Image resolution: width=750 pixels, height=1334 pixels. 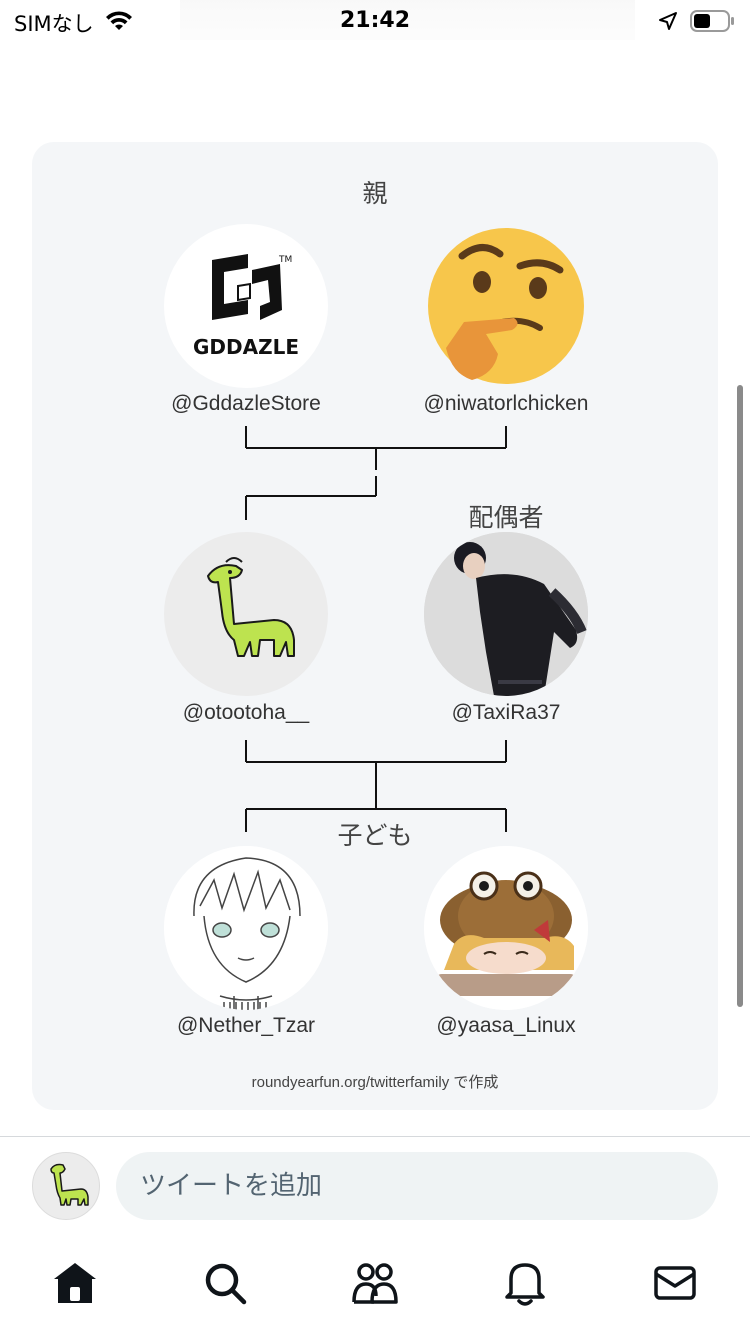 I want to click on parent-handle-1: @GddazleStore, so click(x=246, y=404).